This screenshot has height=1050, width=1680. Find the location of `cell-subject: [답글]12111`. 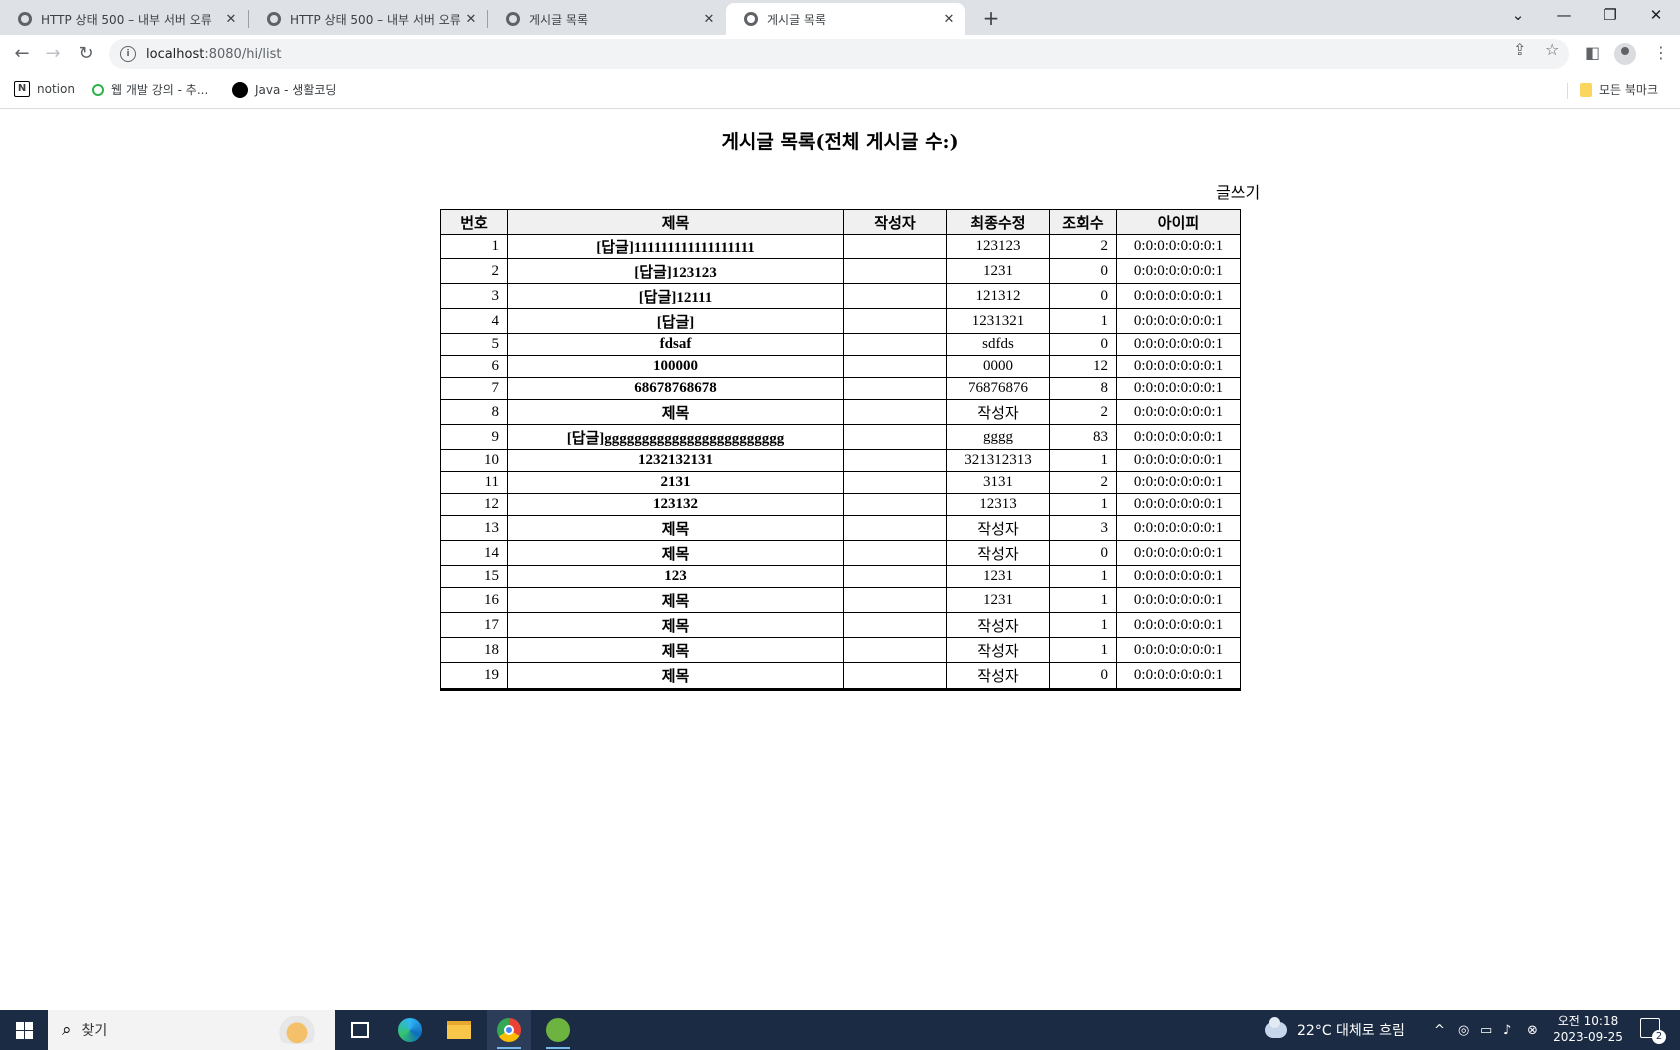

cell-subject: [답글]12111 is located at coordinates (676, 296).